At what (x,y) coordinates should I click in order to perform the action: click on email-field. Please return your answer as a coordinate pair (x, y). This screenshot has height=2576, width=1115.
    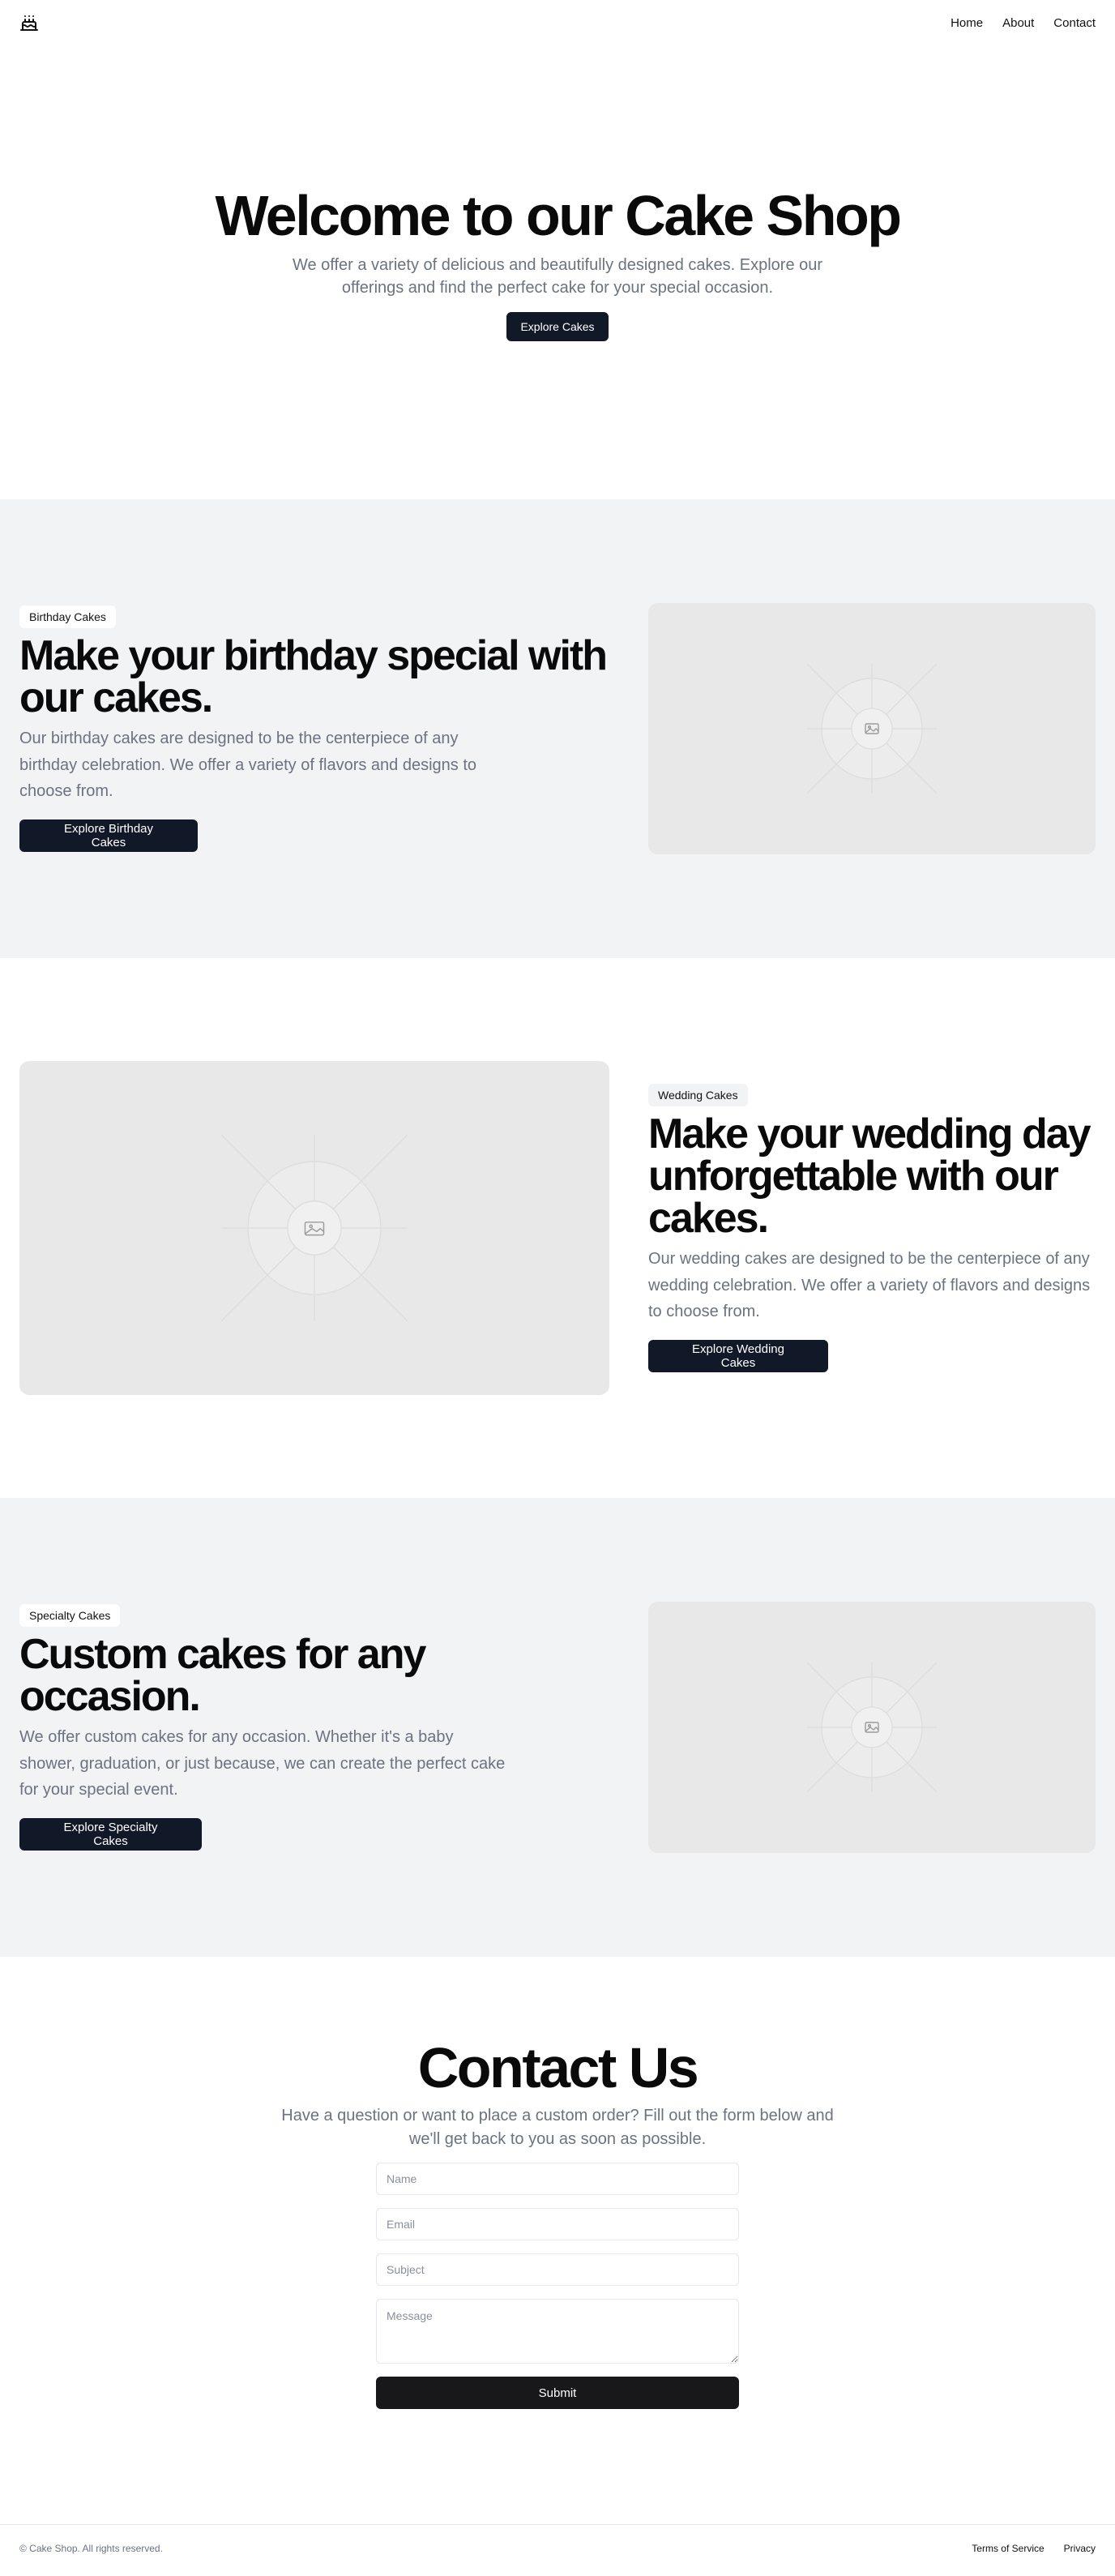
    Looking at the image, I should click on (557, 2224).